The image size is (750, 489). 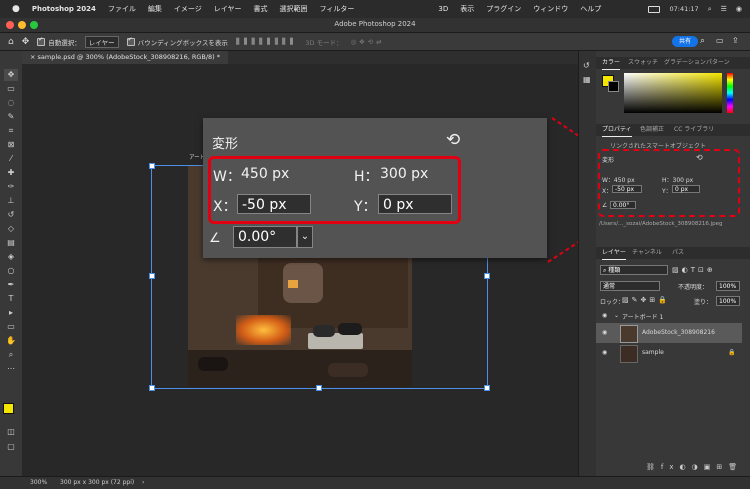 I want to click on fill-field: 100%, so click(x=728, y=301).